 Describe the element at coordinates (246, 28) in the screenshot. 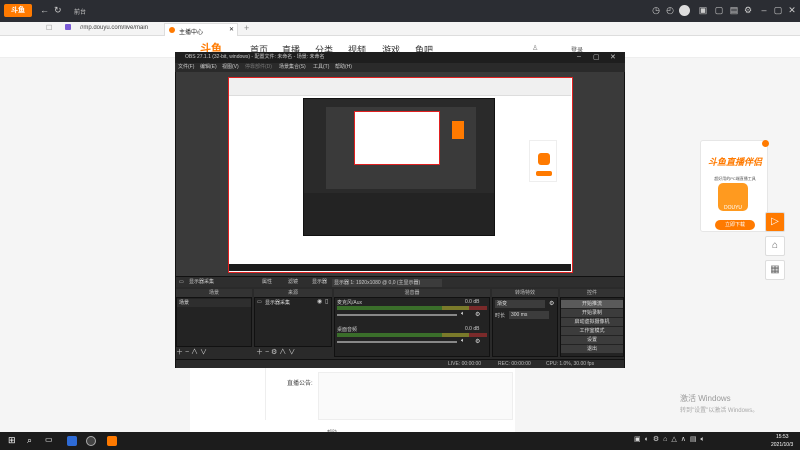

I see `new-tab-icon: +` at that location.